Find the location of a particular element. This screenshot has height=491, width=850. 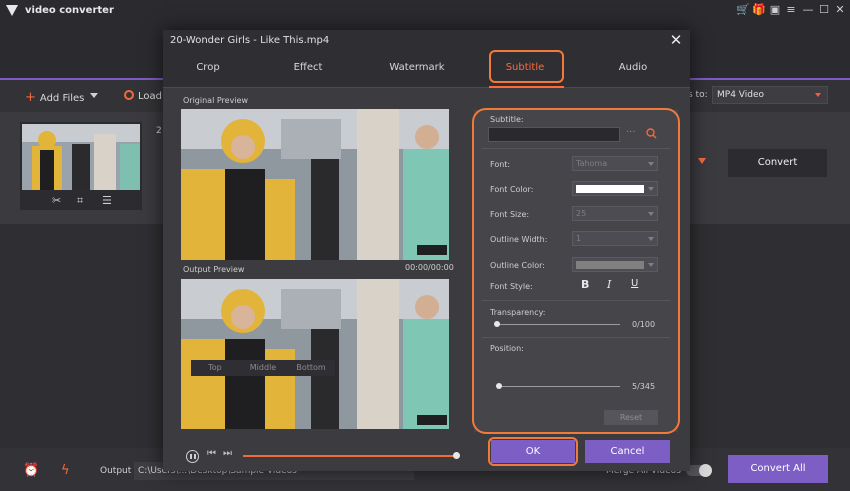

outline-width-label: Outline Width: is located at coordinates (519, 239).